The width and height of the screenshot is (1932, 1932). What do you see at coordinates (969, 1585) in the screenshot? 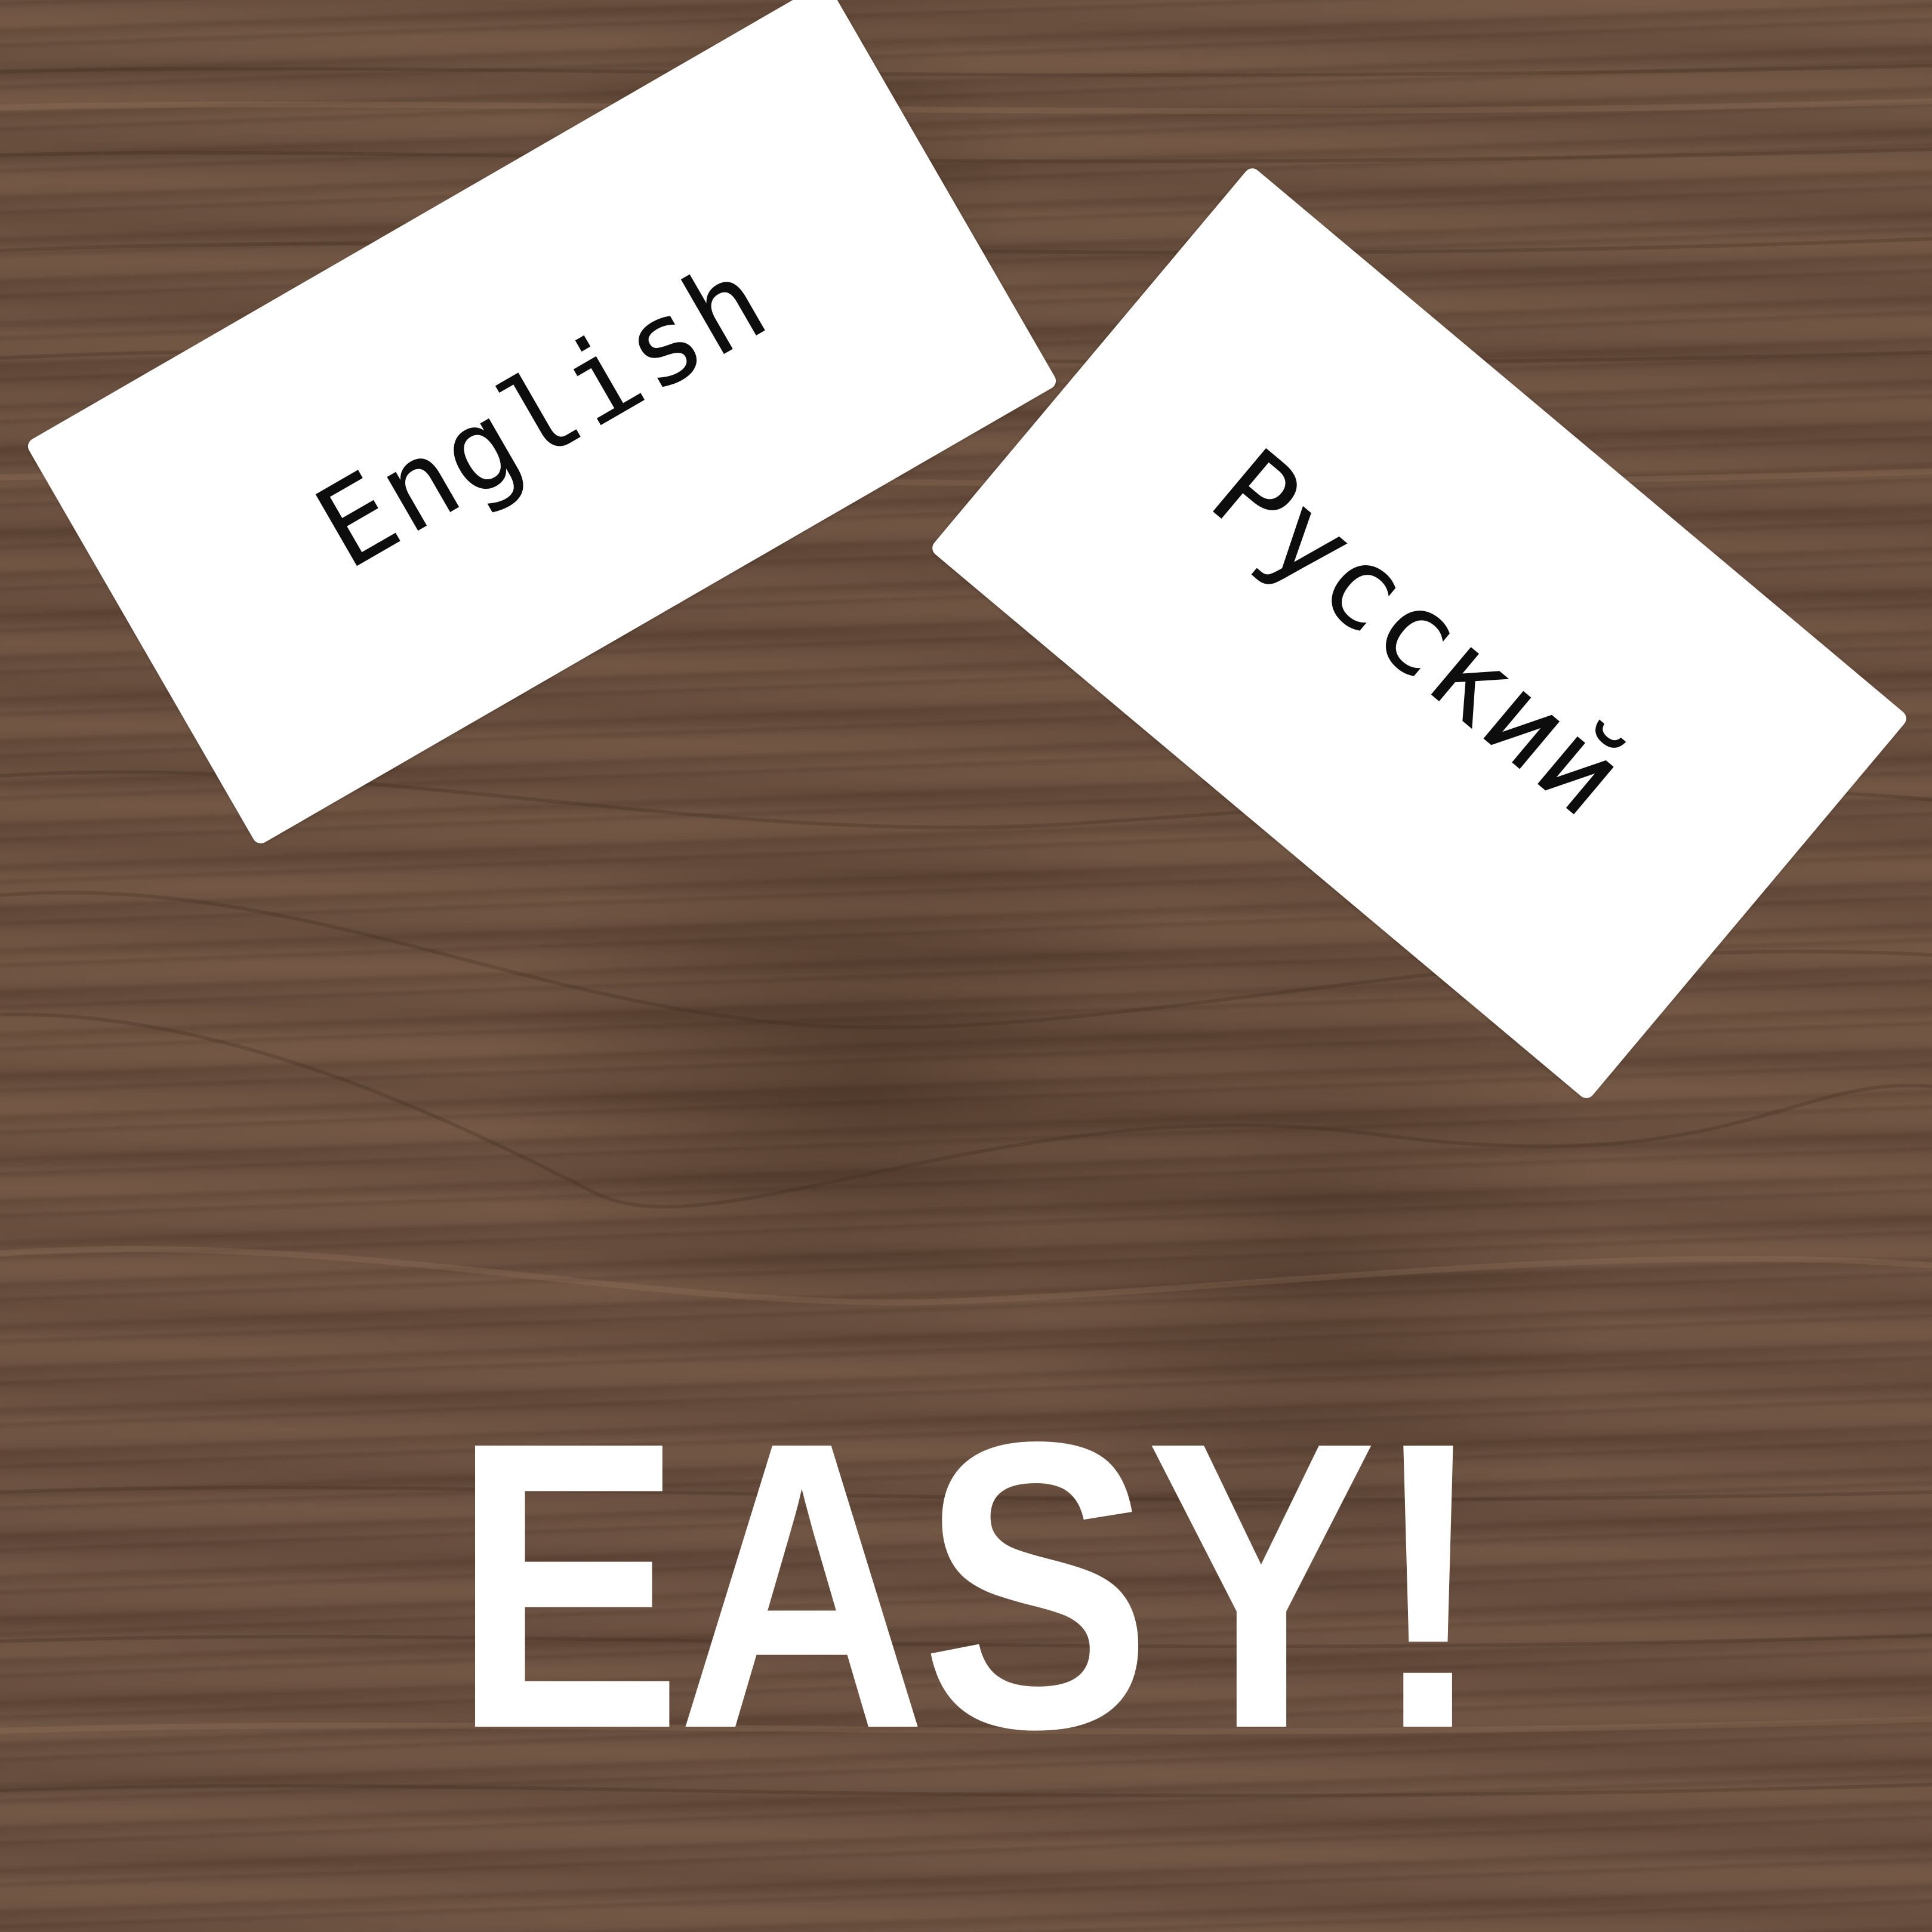
I see `headline-text: EASY!` at bounding box center [969, 1585].